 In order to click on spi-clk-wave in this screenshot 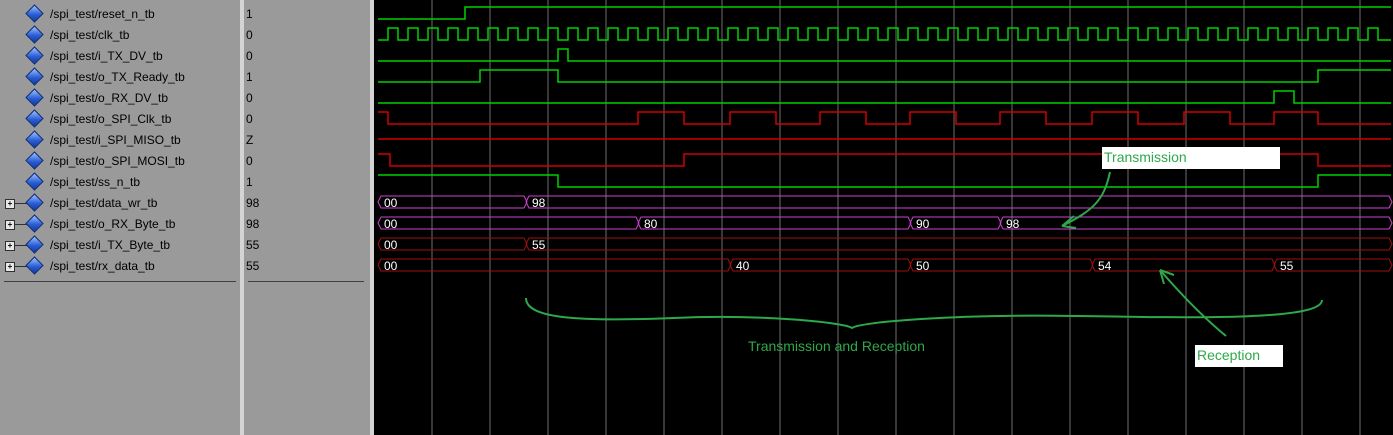, I will do `click(884, 118)`.